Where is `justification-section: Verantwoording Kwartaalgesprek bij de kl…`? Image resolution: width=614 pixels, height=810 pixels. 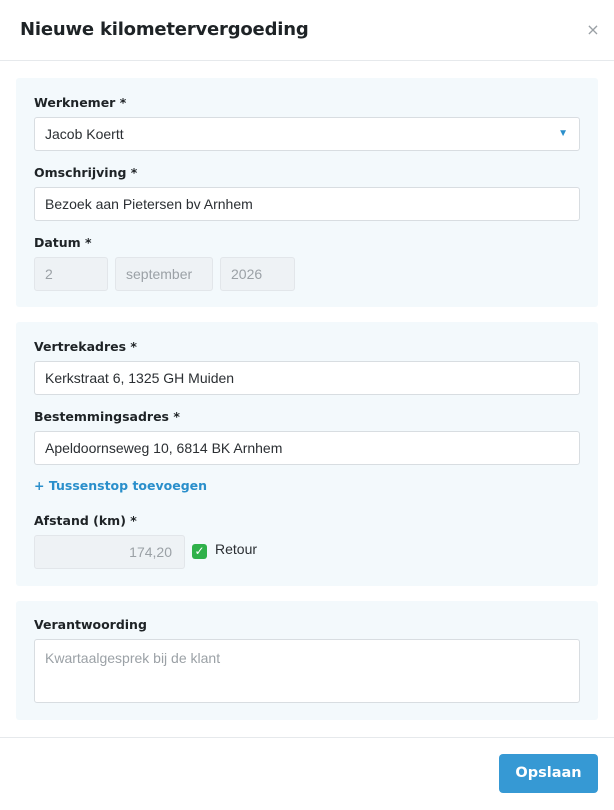
justification-section: Verantwoording Kwartaalgesprek bij de kl… is located at coordinates (307, 660).